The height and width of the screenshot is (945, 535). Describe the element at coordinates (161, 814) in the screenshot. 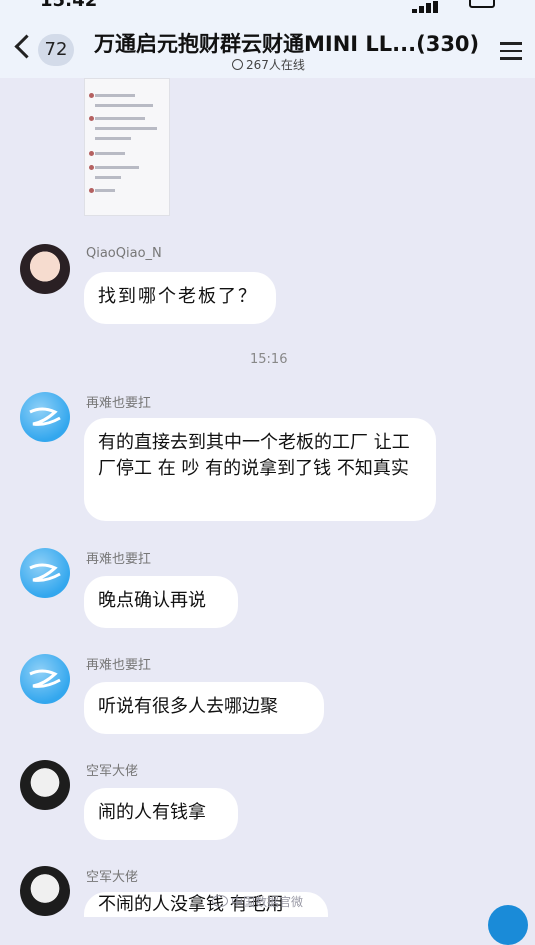

I see `message-bubble: 闹的人有钱拿` at that location.